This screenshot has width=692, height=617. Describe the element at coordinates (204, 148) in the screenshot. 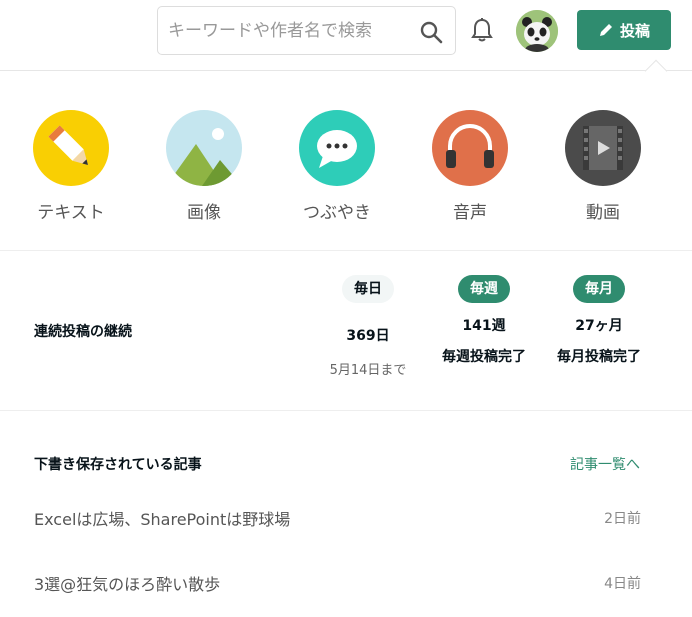

I see `image-icon` at that location.